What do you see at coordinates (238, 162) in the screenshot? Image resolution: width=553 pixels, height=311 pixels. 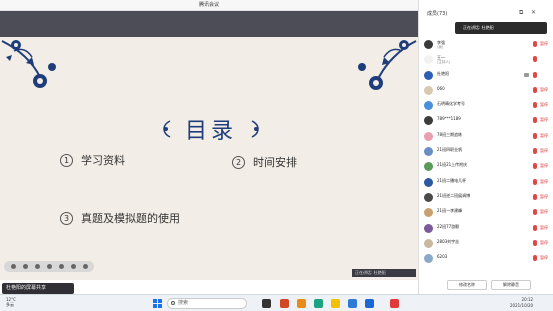 I see `toc-number: 2` at bounding box center [238, 162].